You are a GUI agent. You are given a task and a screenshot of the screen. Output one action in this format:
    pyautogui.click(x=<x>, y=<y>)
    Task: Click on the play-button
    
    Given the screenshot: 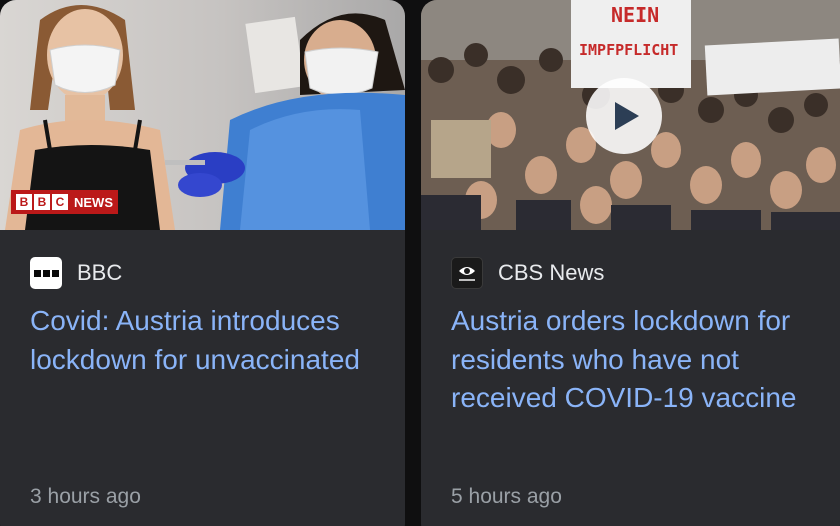 What is the action you would take?
    pyautogui.click(x=624, y=116)
    